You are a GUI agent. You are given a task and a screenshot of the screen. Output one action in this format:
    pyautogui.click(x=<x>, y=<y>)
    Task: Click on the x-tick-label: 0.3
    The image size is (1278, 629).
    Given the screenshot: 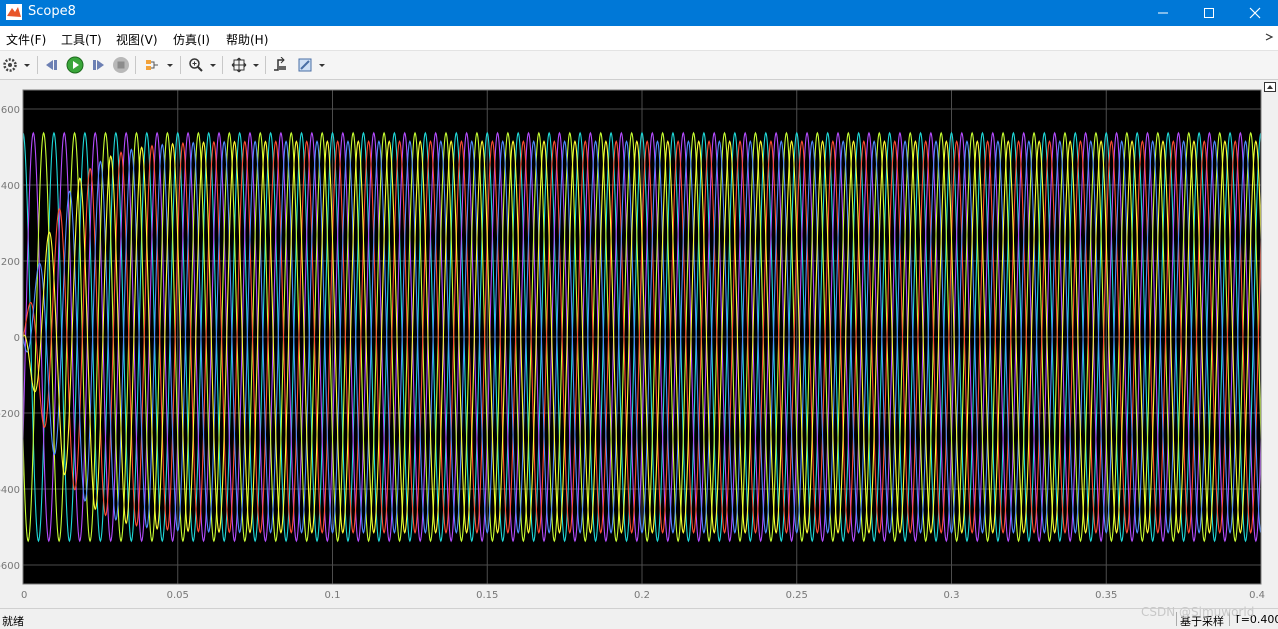 What is the action you would take?
    pyautogui.click(x=952, y=595)
    